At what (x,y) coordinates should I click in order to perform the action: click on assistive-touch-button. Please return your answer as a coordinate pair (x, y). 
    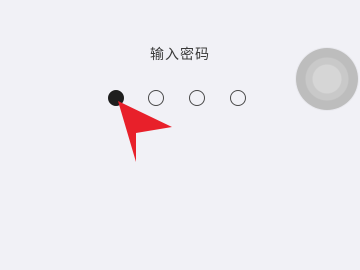
    Looking at the image, I should click on (327, 79).